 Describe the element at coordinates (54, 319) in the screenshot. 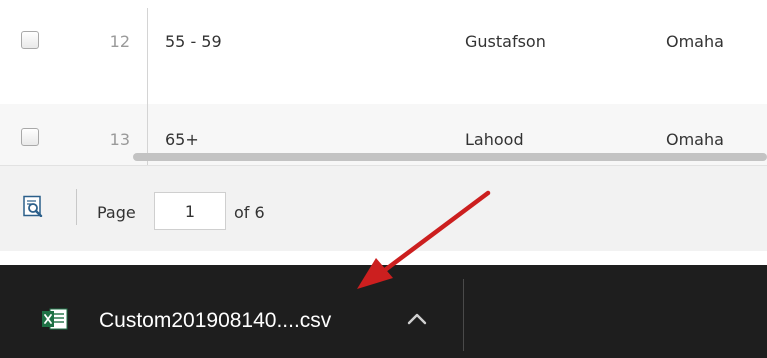

I see `excel-file-icon` at that location.